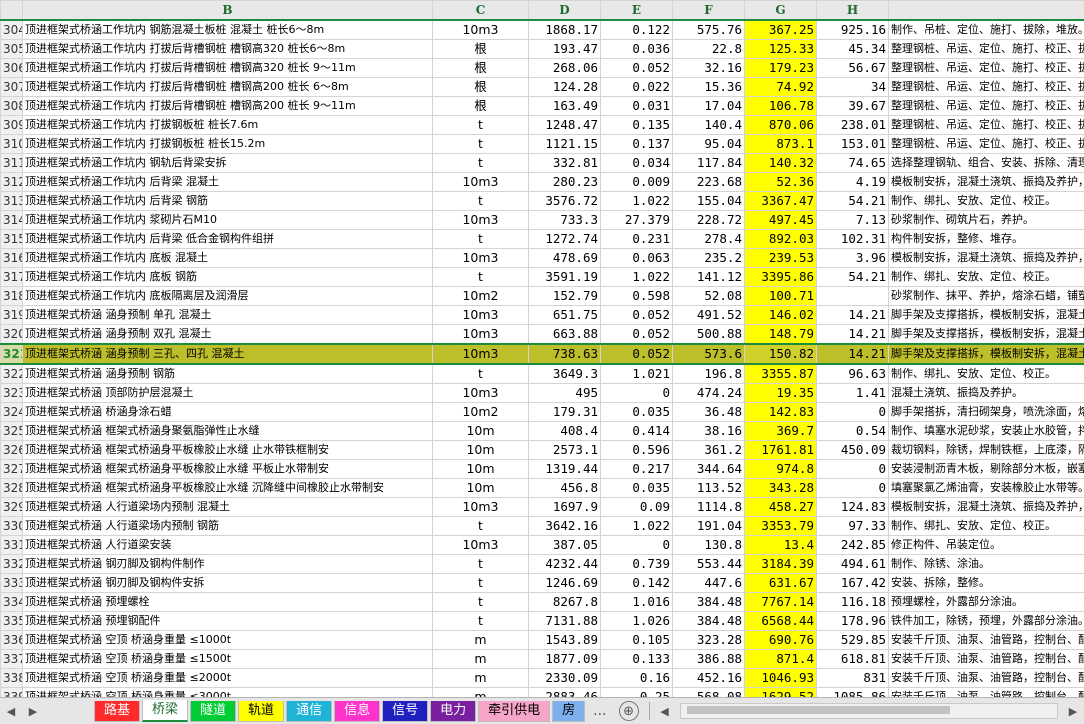  I want to click on cell-description: 顶进框架式桥涵工作坑内 浆砌片石M10, so click(228, 220).